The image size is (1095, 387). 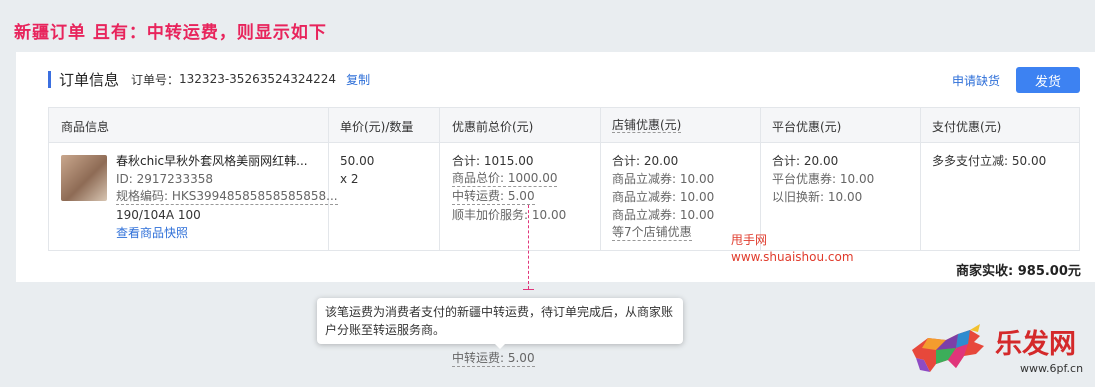 I want to click on watermark-name: 甩手网, so click(x=749, y=240).